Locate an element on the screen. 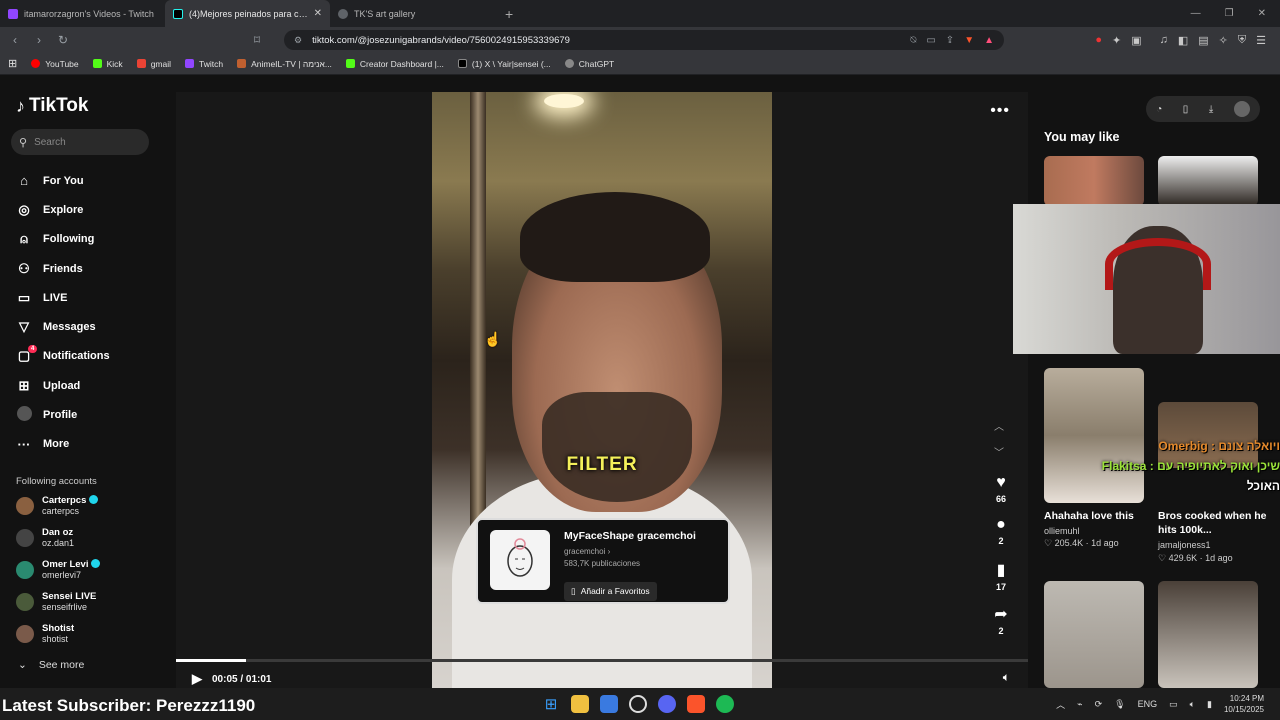  music-icon: ♫ is located at coordinates (1164, 40).